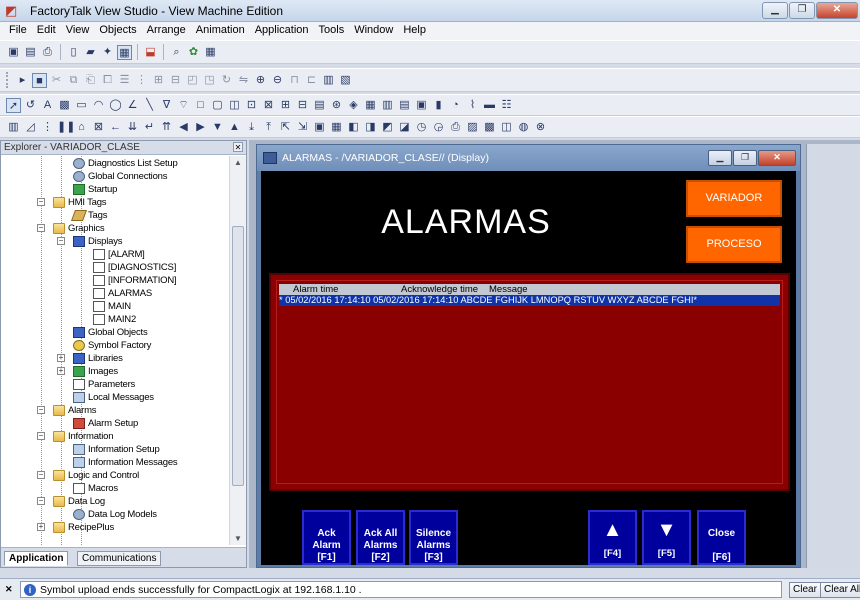 The image size is (860, 600). Describe the element at coordinates (13, 52) in the screenshot. I see `save-all-icon: ▣` at that location.